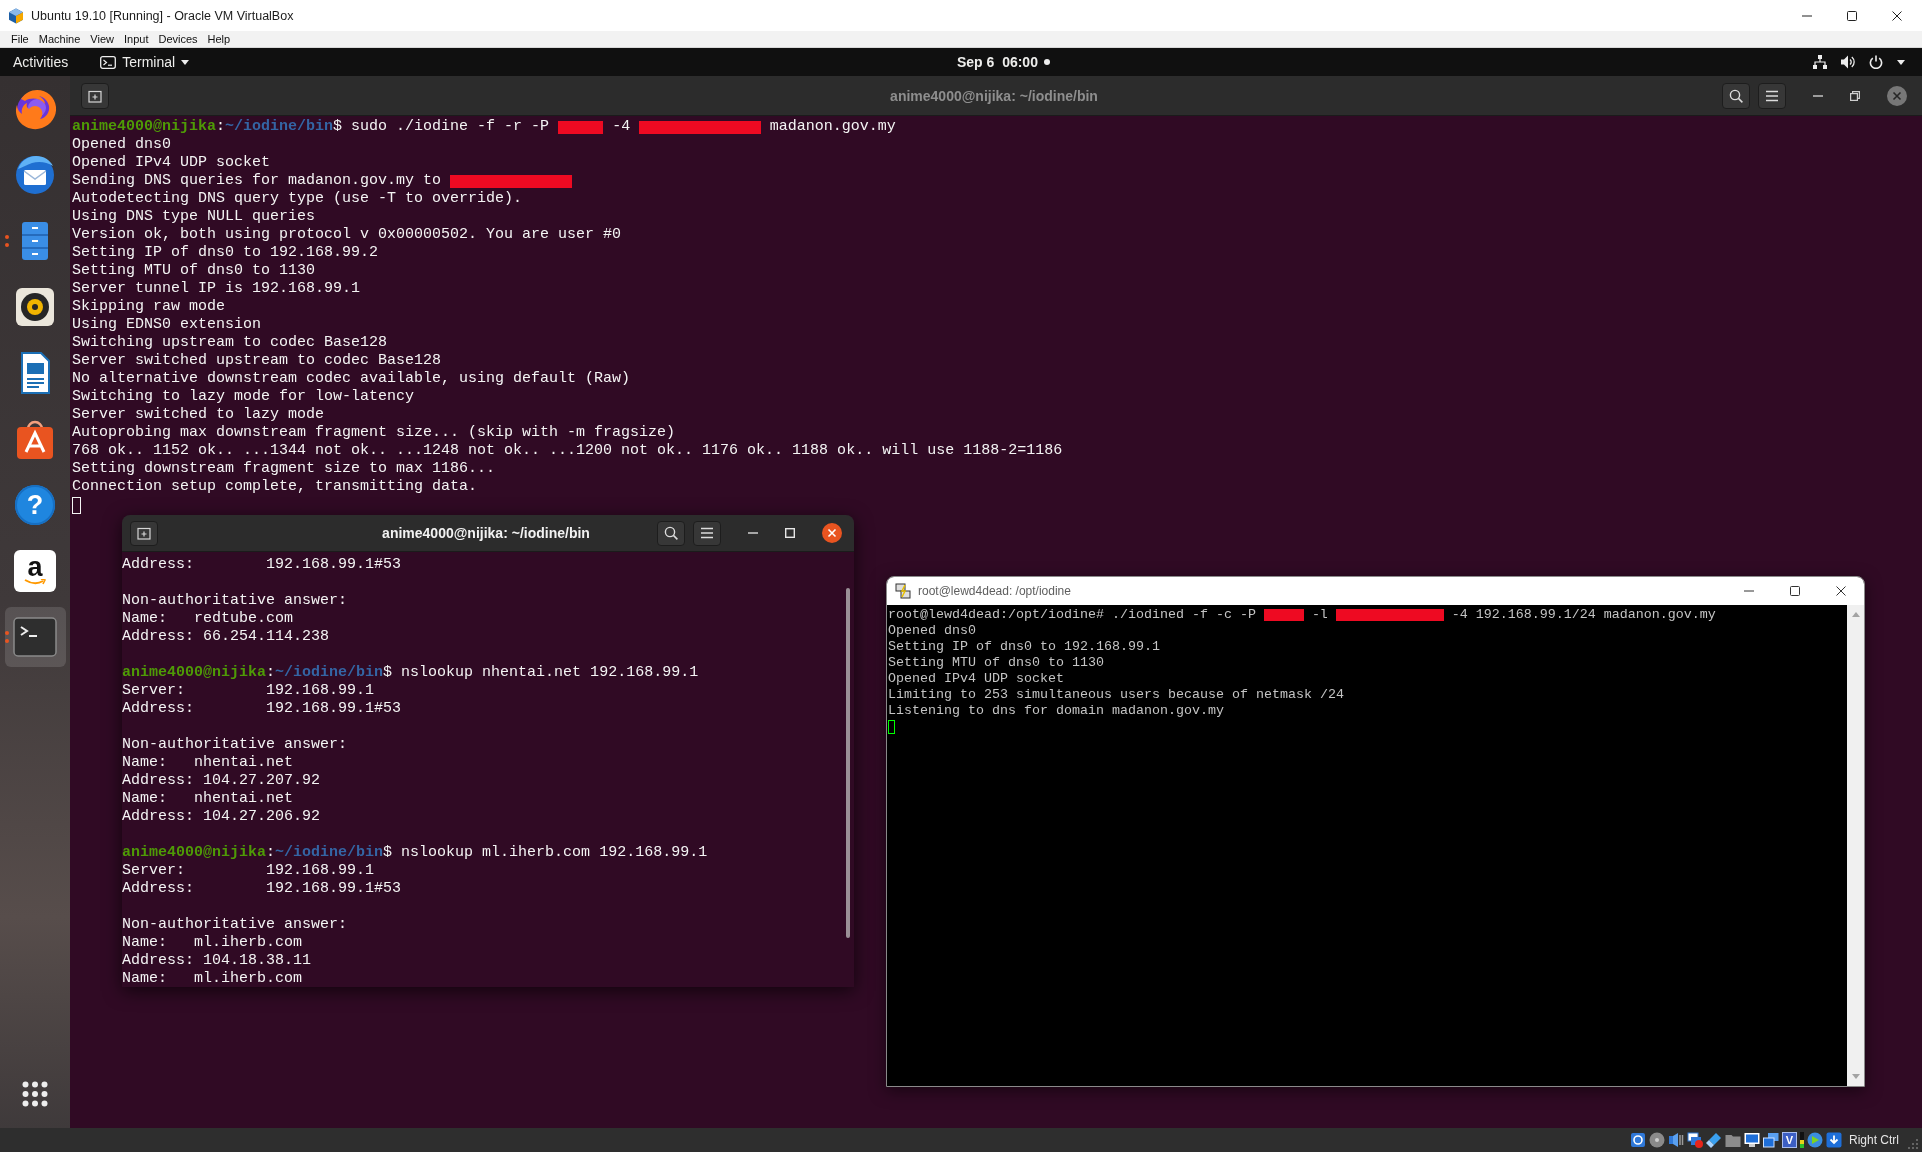  Describe the element at coordinates (410, 673) in the screenshot. I see `prompt-line: anime4000@nijika:~/iodine/bin$ nslookup nhentai.net 192.168.99.1` at that location.